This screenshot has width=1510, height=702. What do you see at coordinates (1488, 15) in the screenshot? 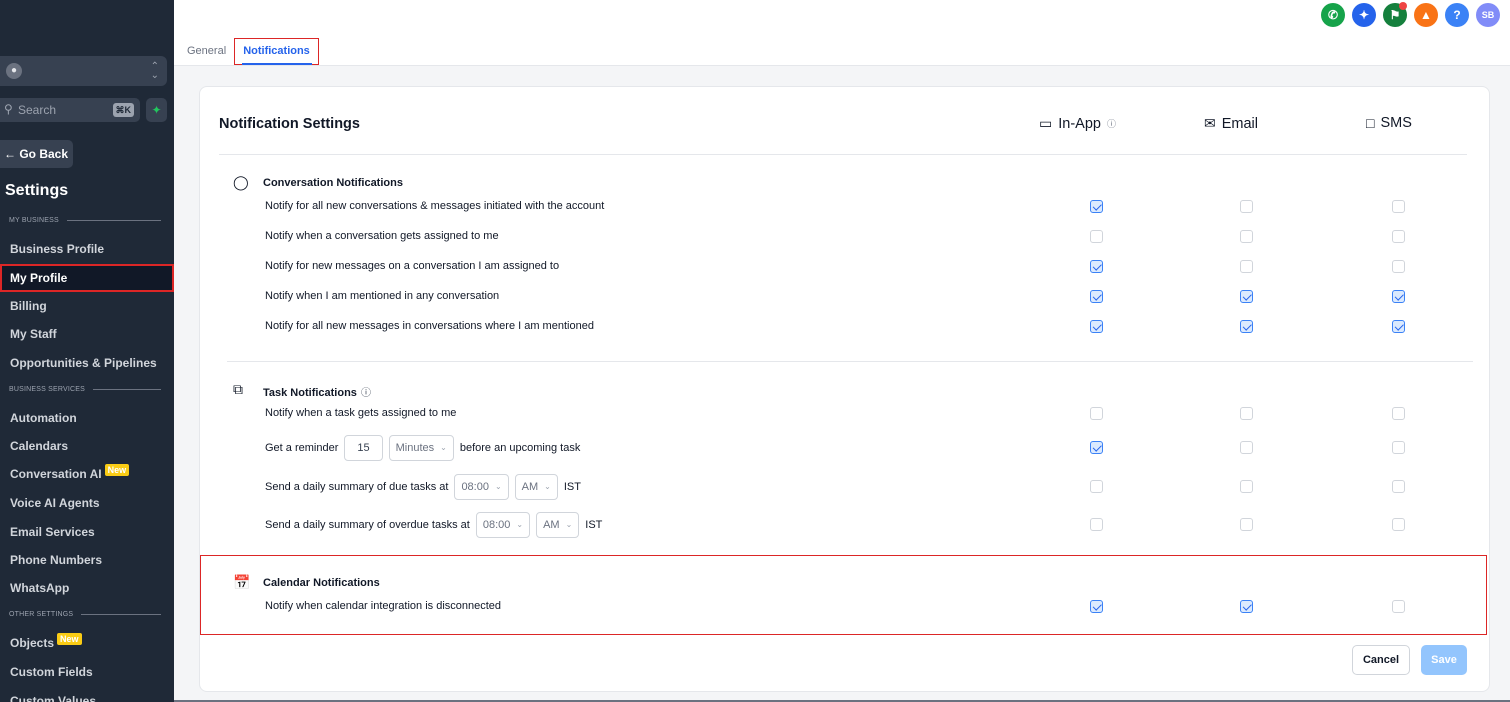
I see `user-avatar: SB` at bounding box center [1488, 15].